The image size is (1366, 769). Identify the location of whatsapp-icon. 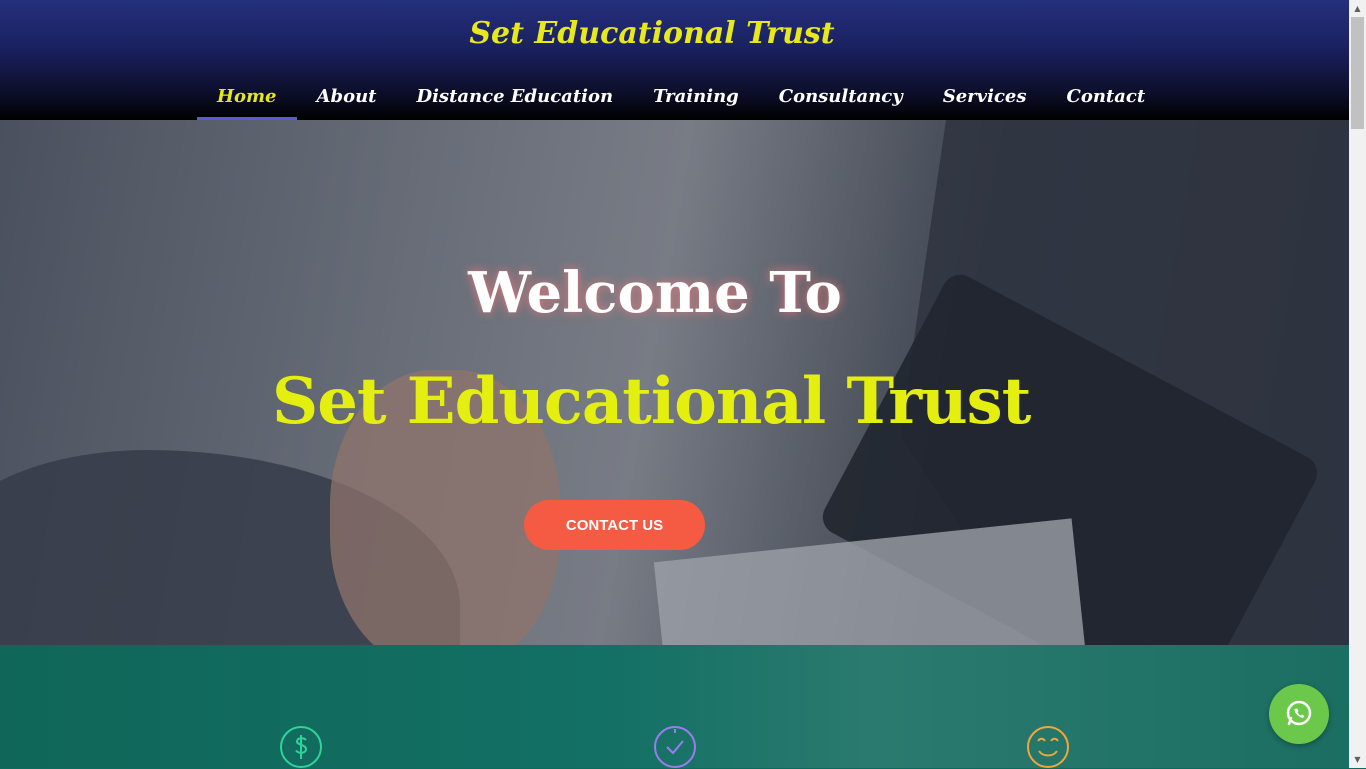
(1299, 713).